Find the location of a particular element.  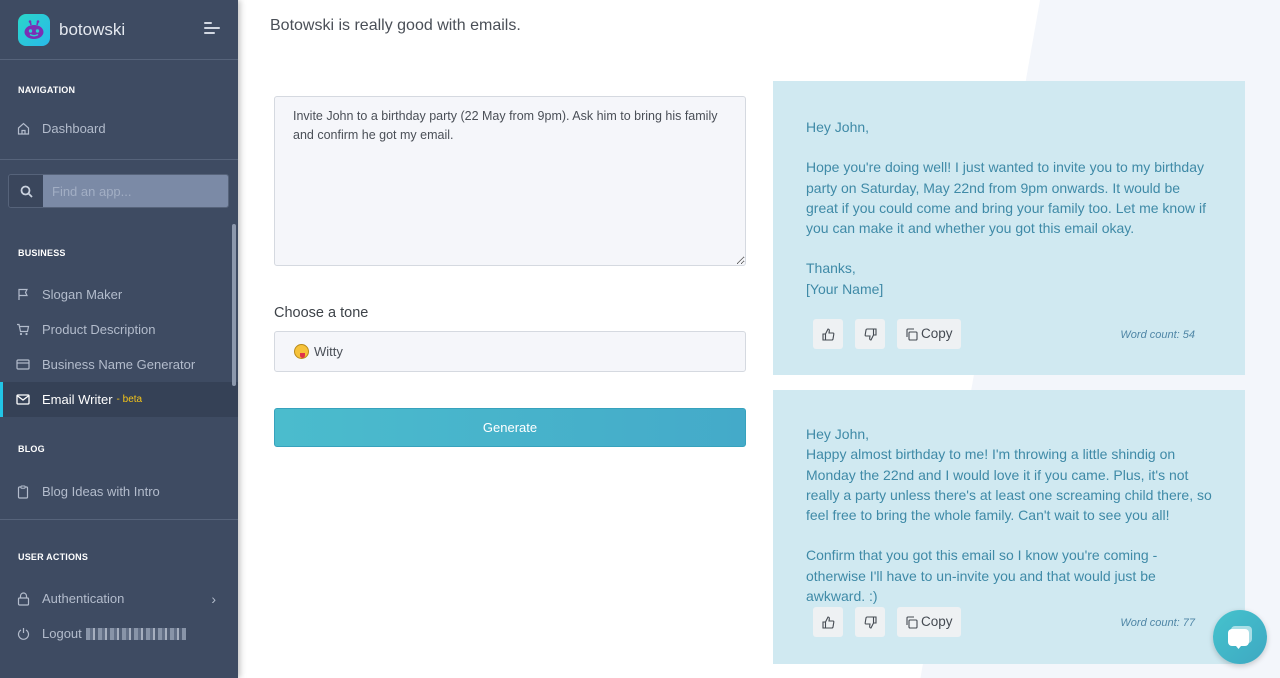

sidebar-item-logout: Logout is located at coordinates (119, 633).